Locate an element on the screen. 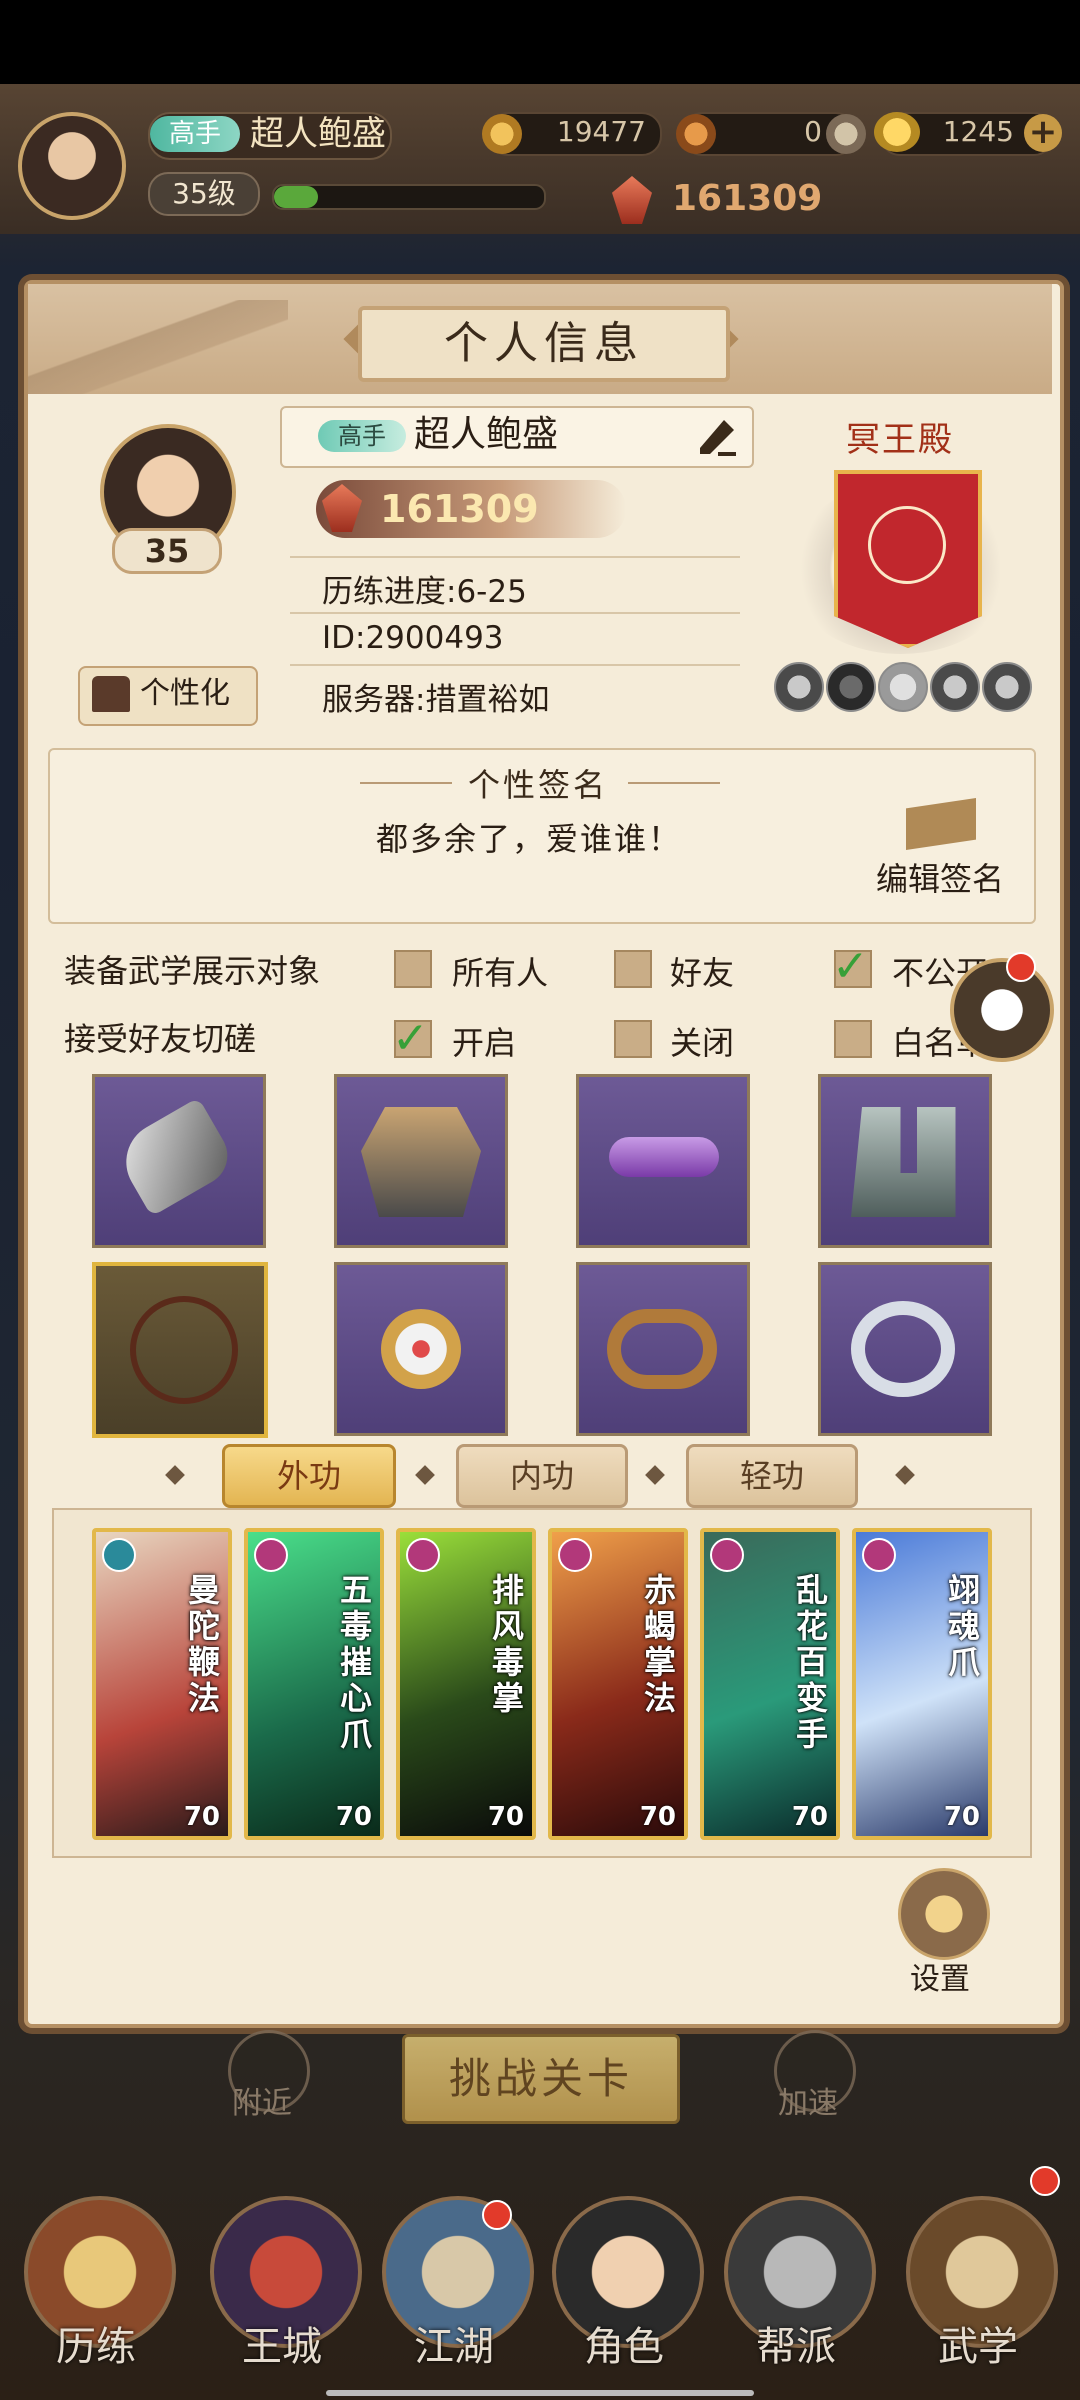 Image resolution: width=1080 pixels, height=2400 pixels. nav-juese: 角色 is located at coordinates (624, 2343).